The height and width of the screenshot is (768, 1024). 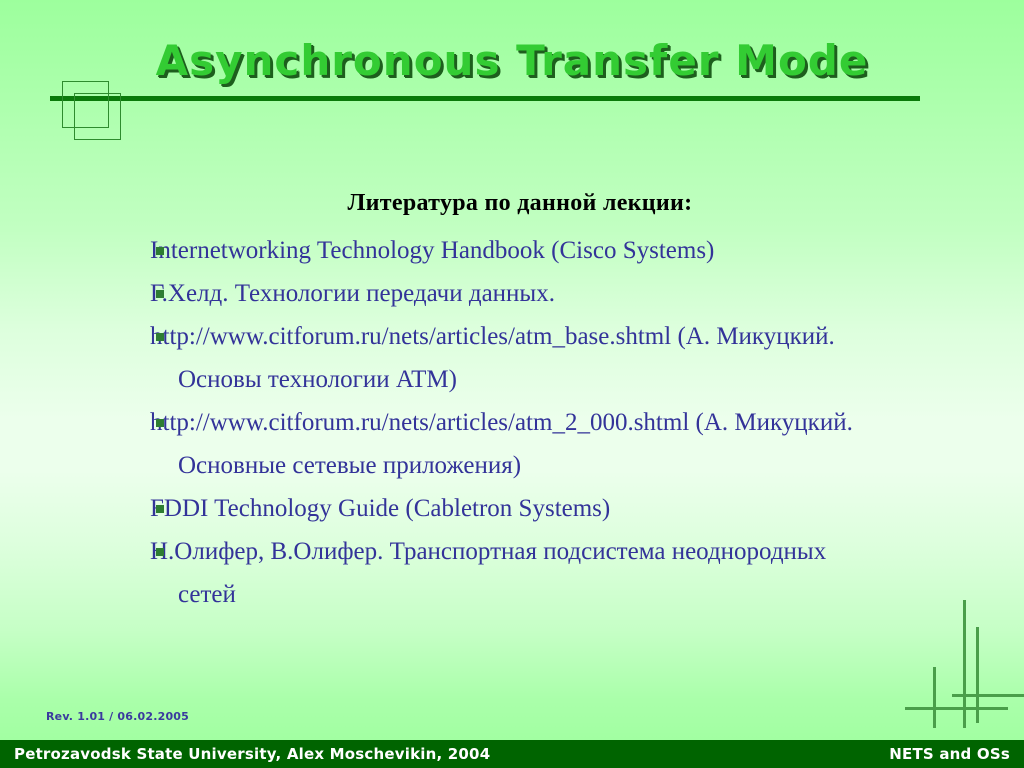 I want to click on list-item: Г.Хелд. Технологии передачи данных., so click(x=520, y=293).